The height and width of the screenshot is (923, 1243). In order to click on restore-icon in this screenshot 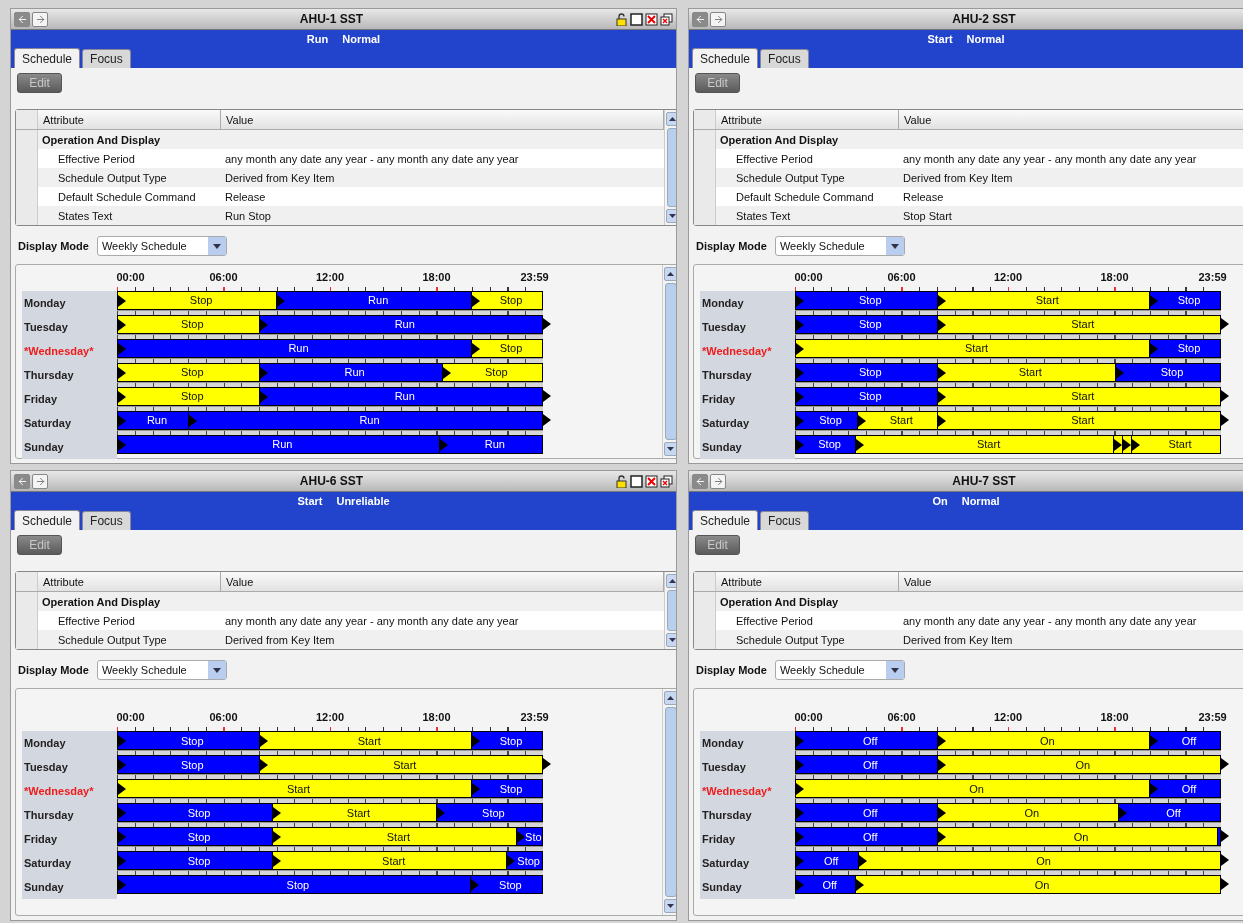, I will do `click(666, 19)`.